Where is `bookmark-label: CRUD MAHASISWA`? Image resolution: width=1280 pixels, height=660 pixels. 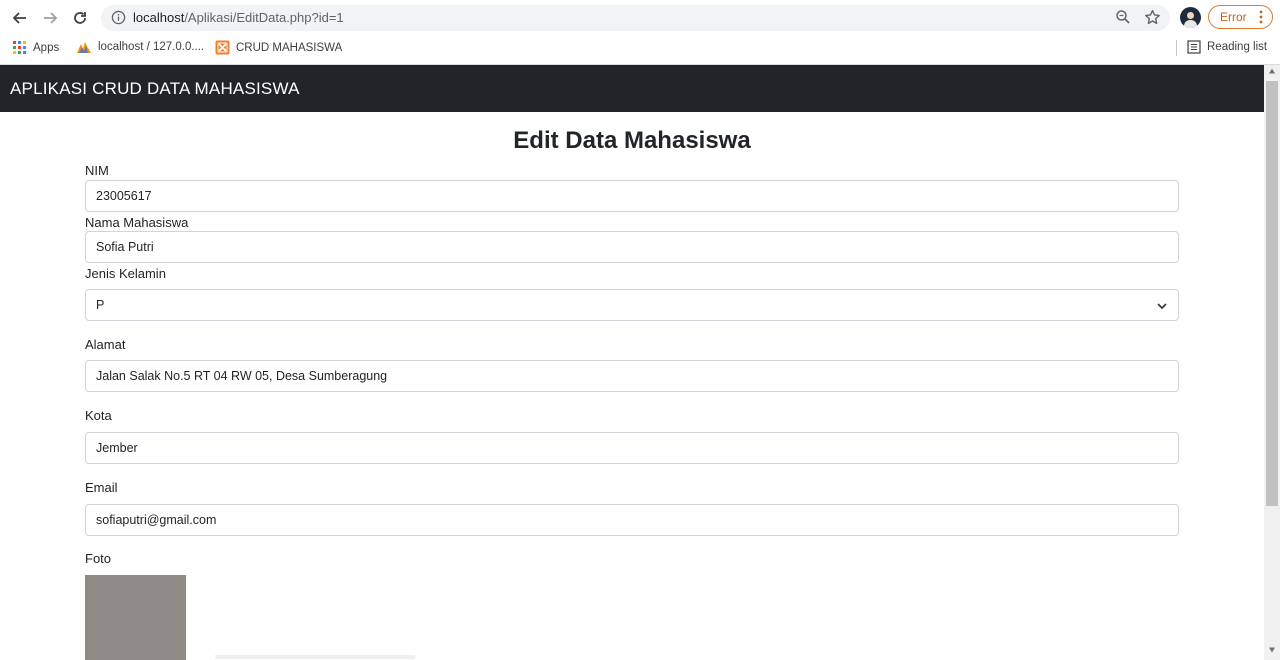 bookmark-label: CRUD MAHASISWA is located at coordinates (289, 47).